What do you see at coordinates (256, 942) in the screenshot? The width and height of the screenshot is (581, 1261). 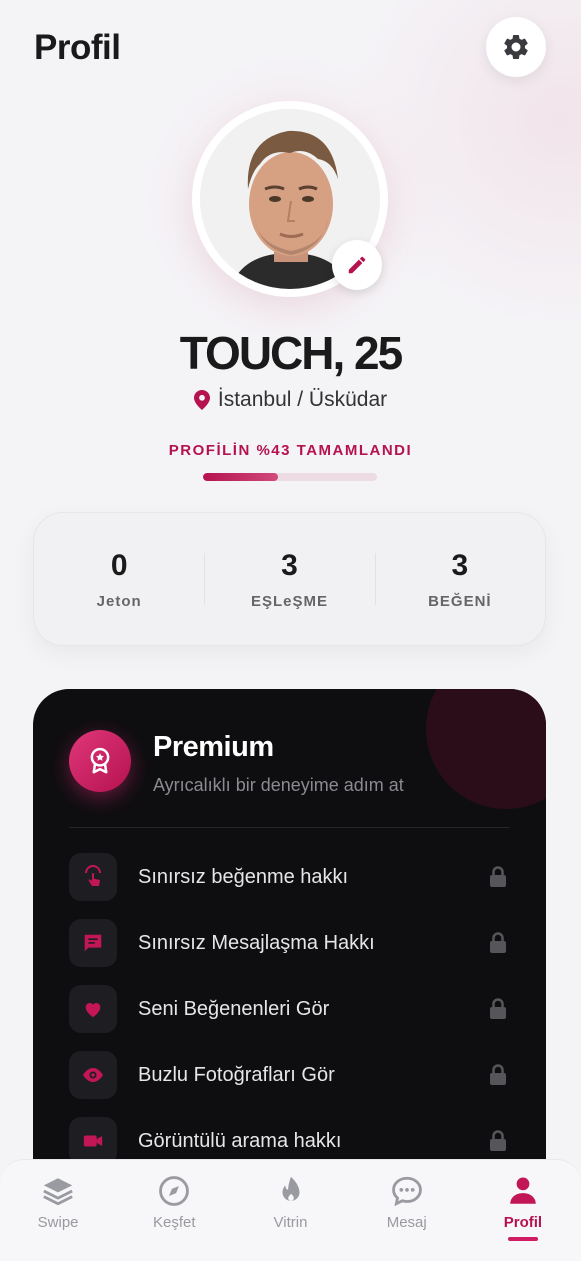 I see `feature-label: Sınırsız Mesajlaşma Hakkı` at bounding box center [256, 942].